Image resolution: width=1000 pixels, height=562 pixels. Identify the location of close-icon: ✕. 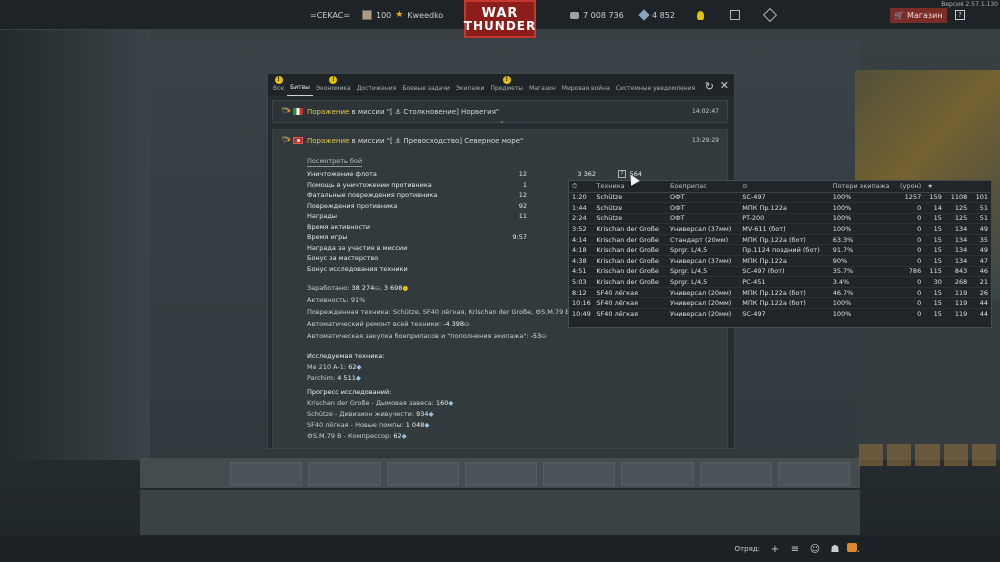
(724, 85).